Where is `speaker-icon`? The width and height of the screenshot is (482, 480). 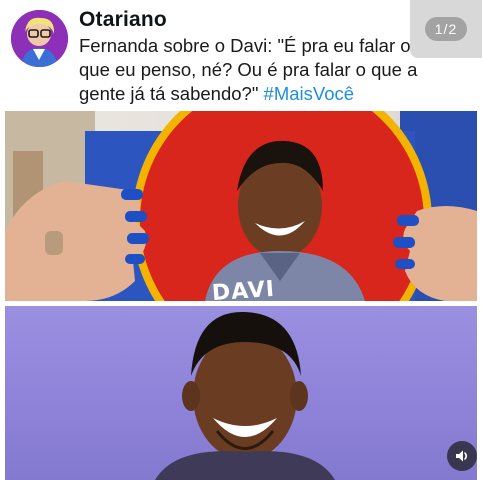 speaker-icon is located at coordinates (462, 456).